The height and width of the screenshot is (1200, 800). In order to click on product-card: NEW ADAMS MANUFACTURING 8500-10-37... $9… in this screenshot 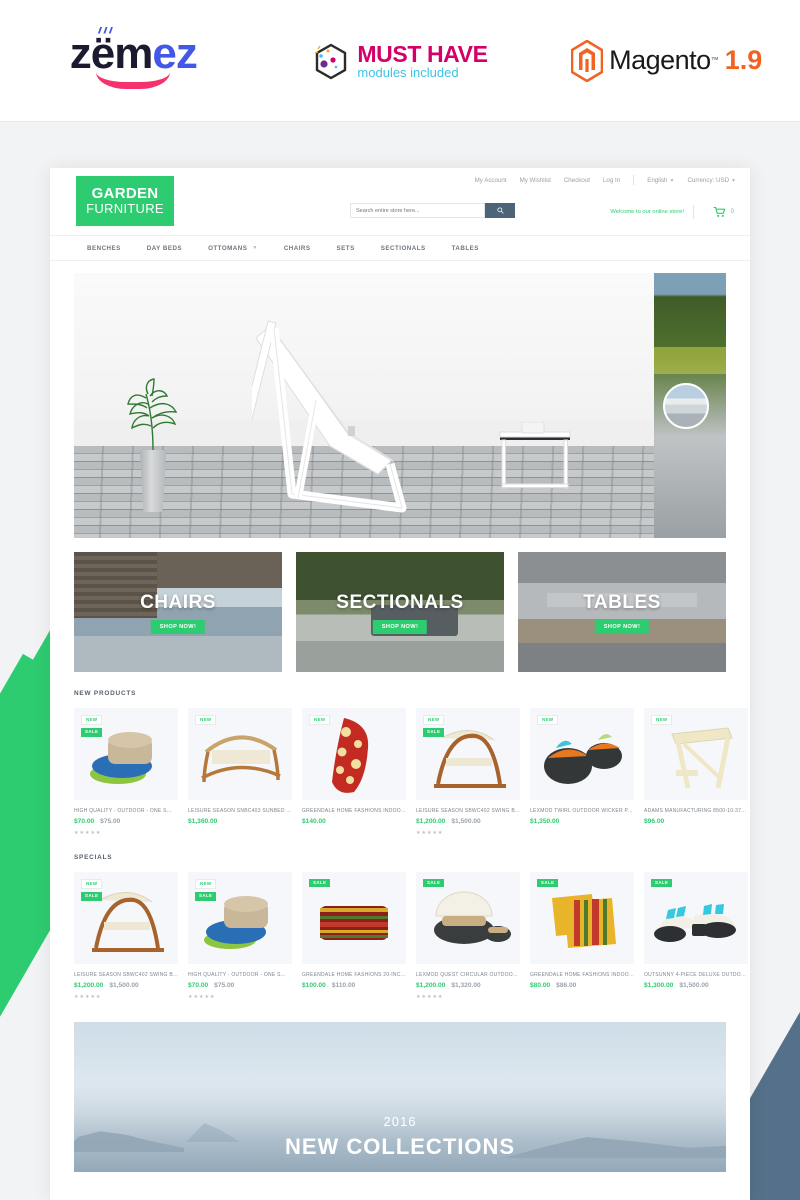, I will do `click(696, 772)`.